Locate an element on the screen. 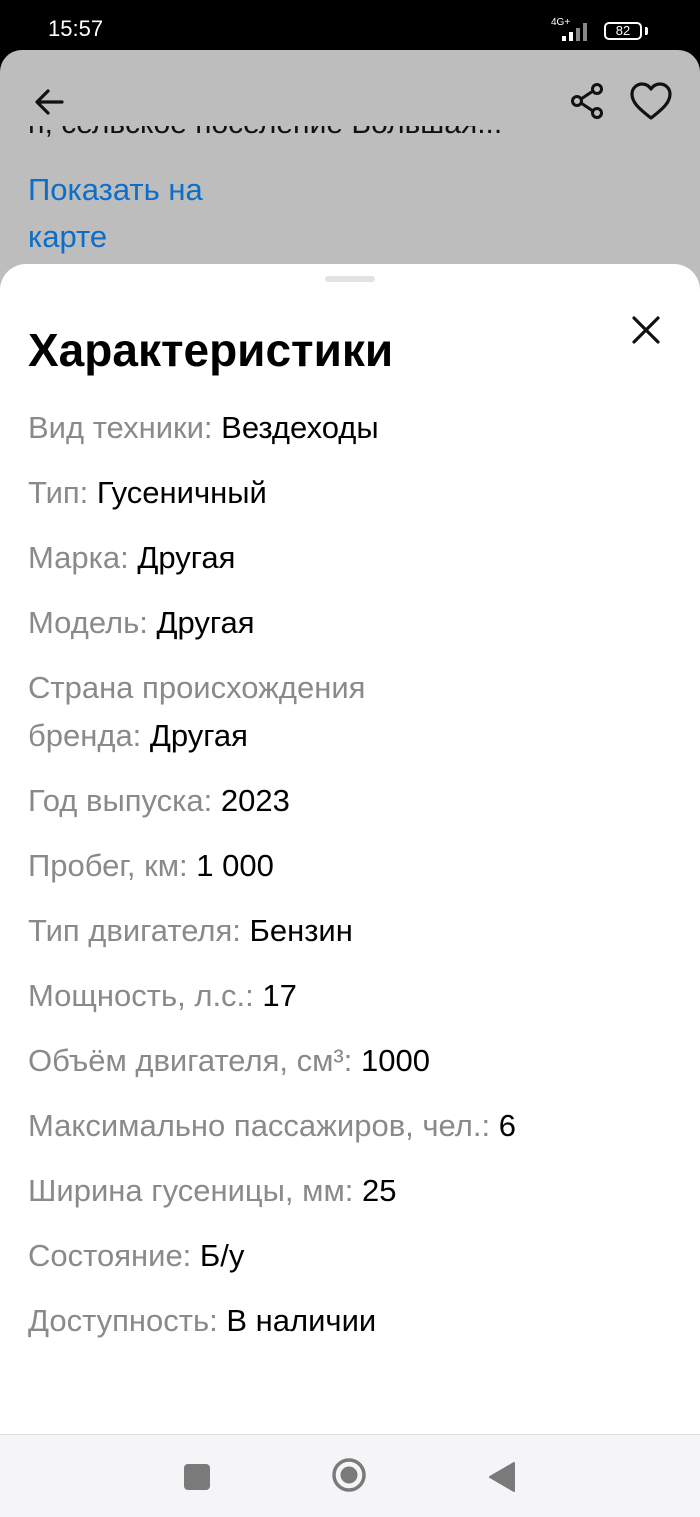 The width and height of the screenshot is (700, 1517). share-button is located at coordinates (588, 102).